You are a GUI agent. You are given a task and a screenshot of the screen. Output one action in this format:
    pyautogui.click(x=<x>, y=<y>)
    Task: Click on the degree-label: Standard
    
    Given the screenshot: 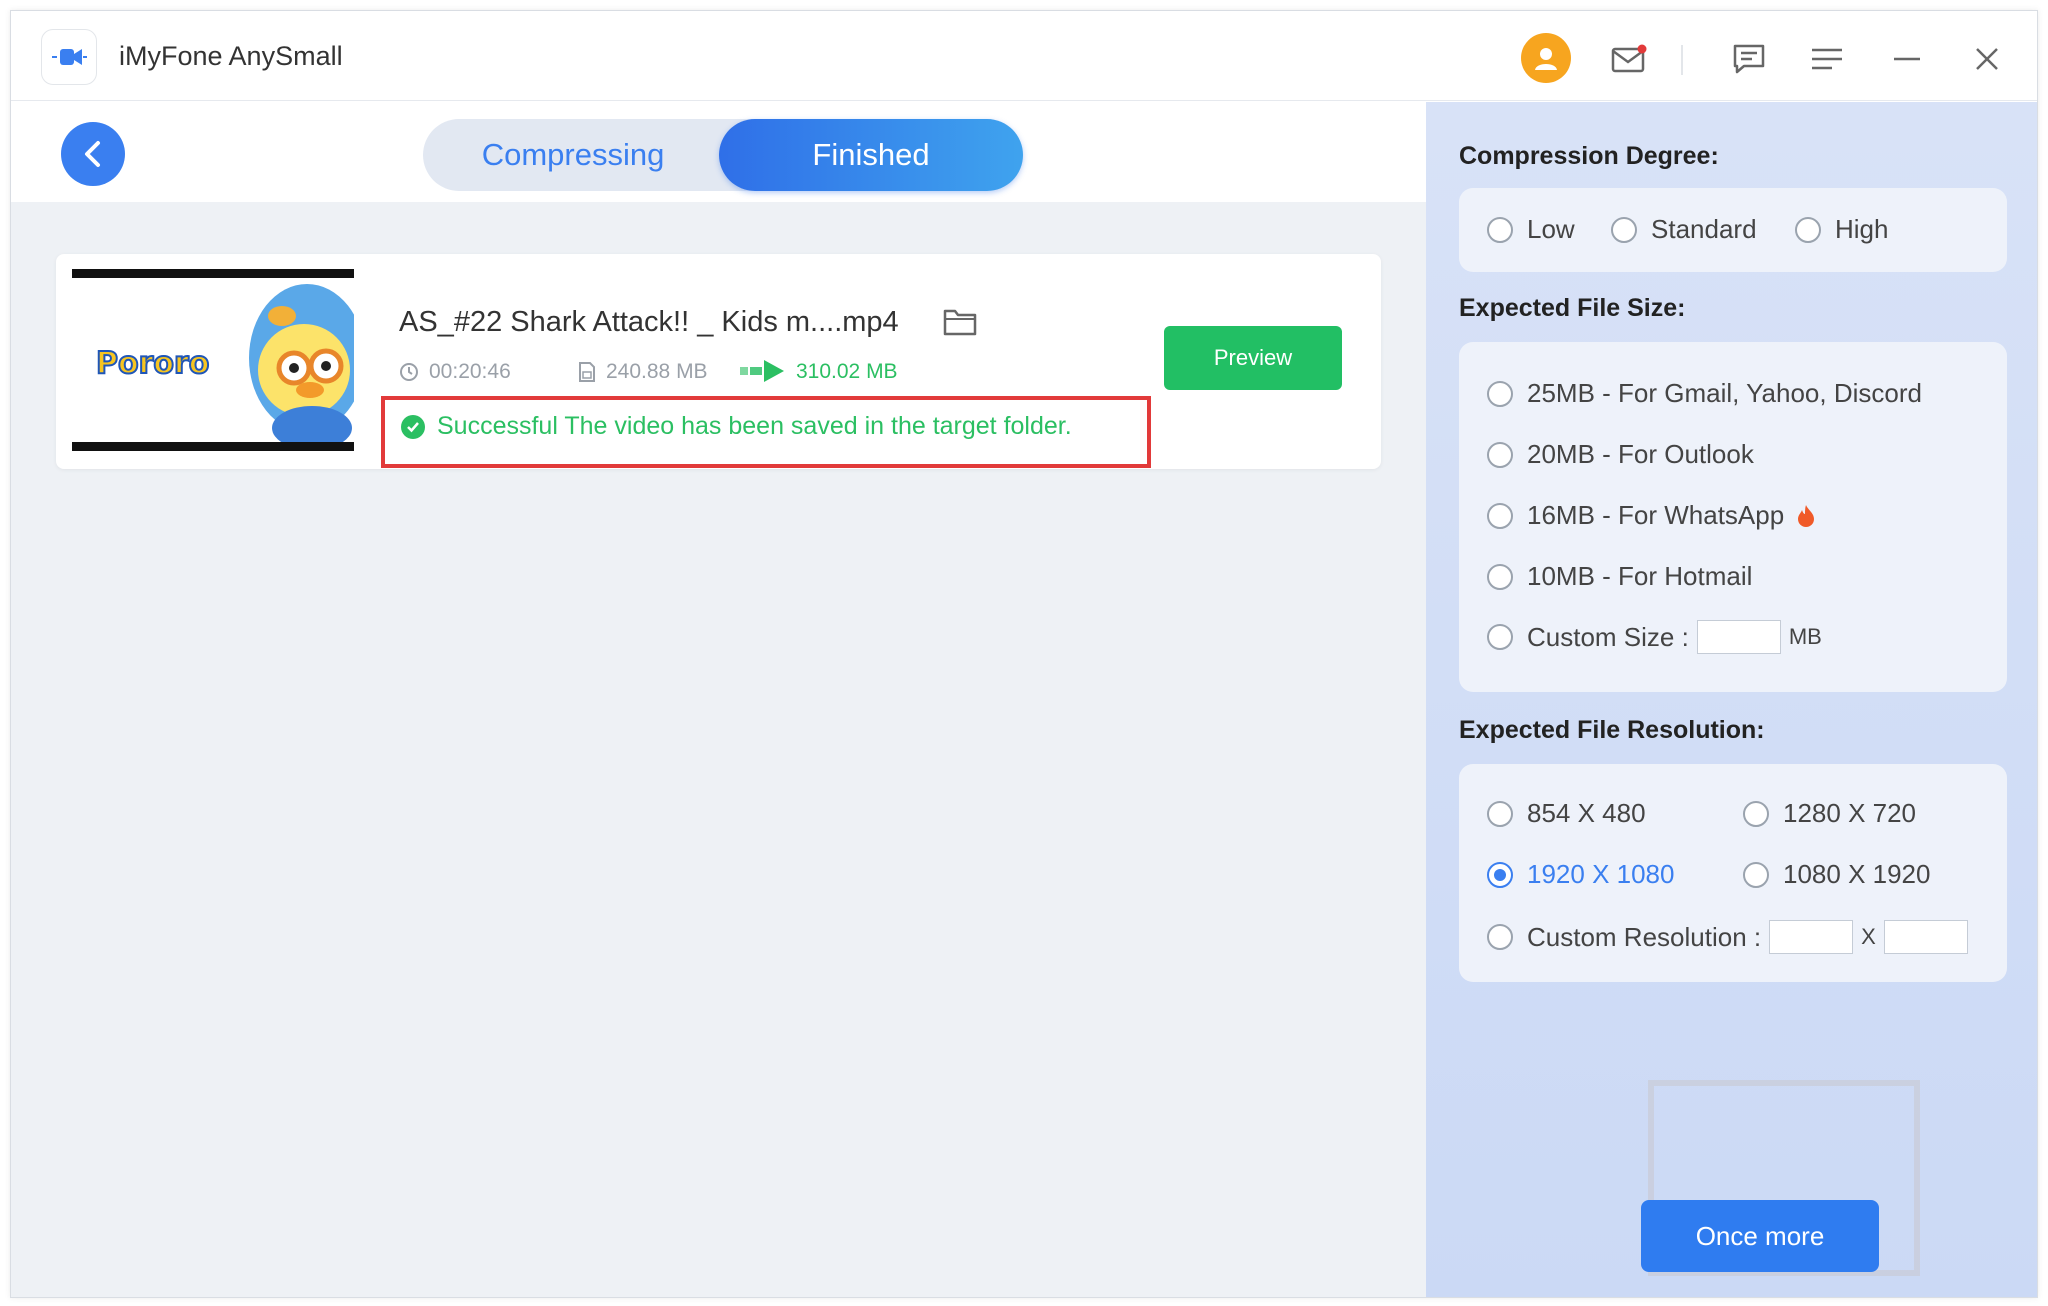 What is the action you would take?
    pyautogui.click(x=1704, y=229)
    